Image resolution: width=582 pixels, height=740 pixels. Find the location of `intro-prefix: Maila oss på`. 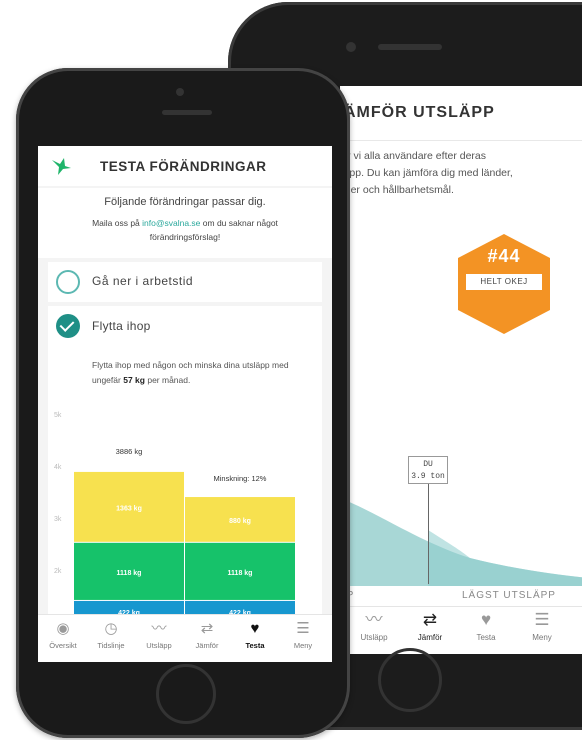

intro-prefix: Maila oss på is located at coordinates (116, 223).